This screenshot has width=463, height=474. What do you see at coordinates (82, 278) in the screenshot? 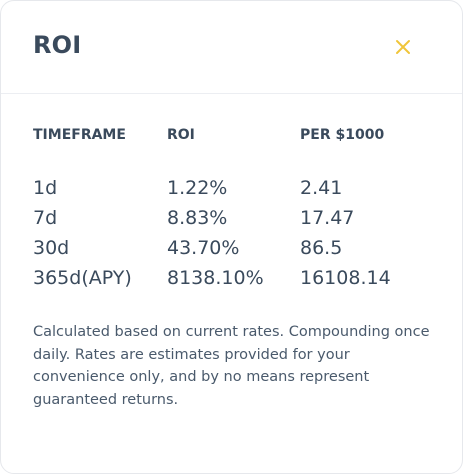
I see `timeframe-cell: 365d(APY)` at bounding box center [82, 278].